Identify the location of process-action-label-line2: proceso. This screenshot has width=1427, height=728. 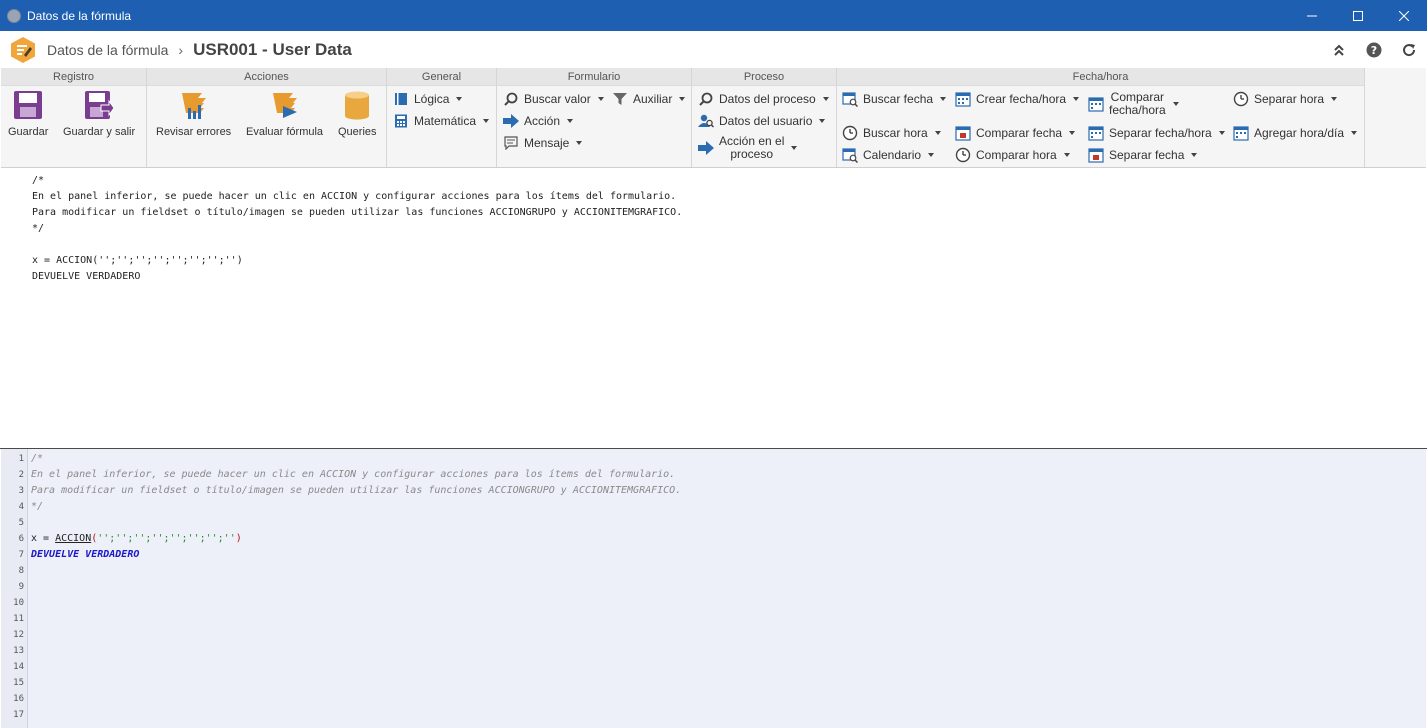
(752, 154).